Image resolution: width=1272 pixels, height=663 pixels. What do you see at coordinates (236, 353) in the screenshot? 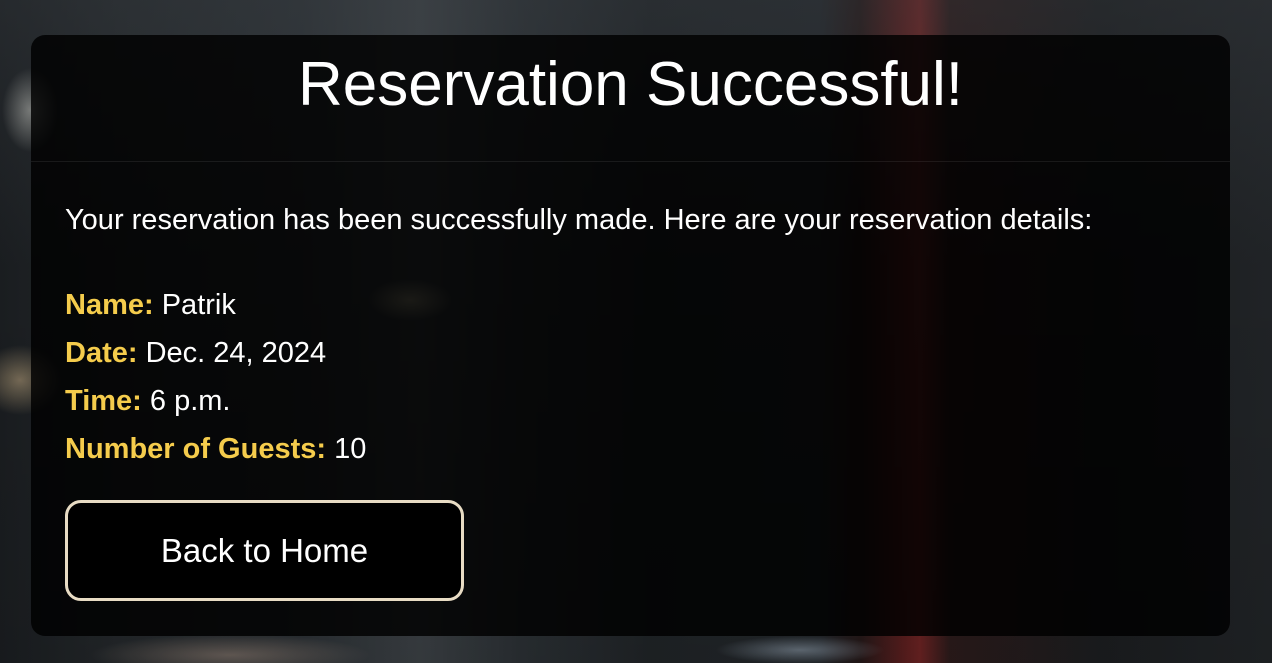
I see `detail-value: Dec. 24, 2024` at bounding box center [236, 353].